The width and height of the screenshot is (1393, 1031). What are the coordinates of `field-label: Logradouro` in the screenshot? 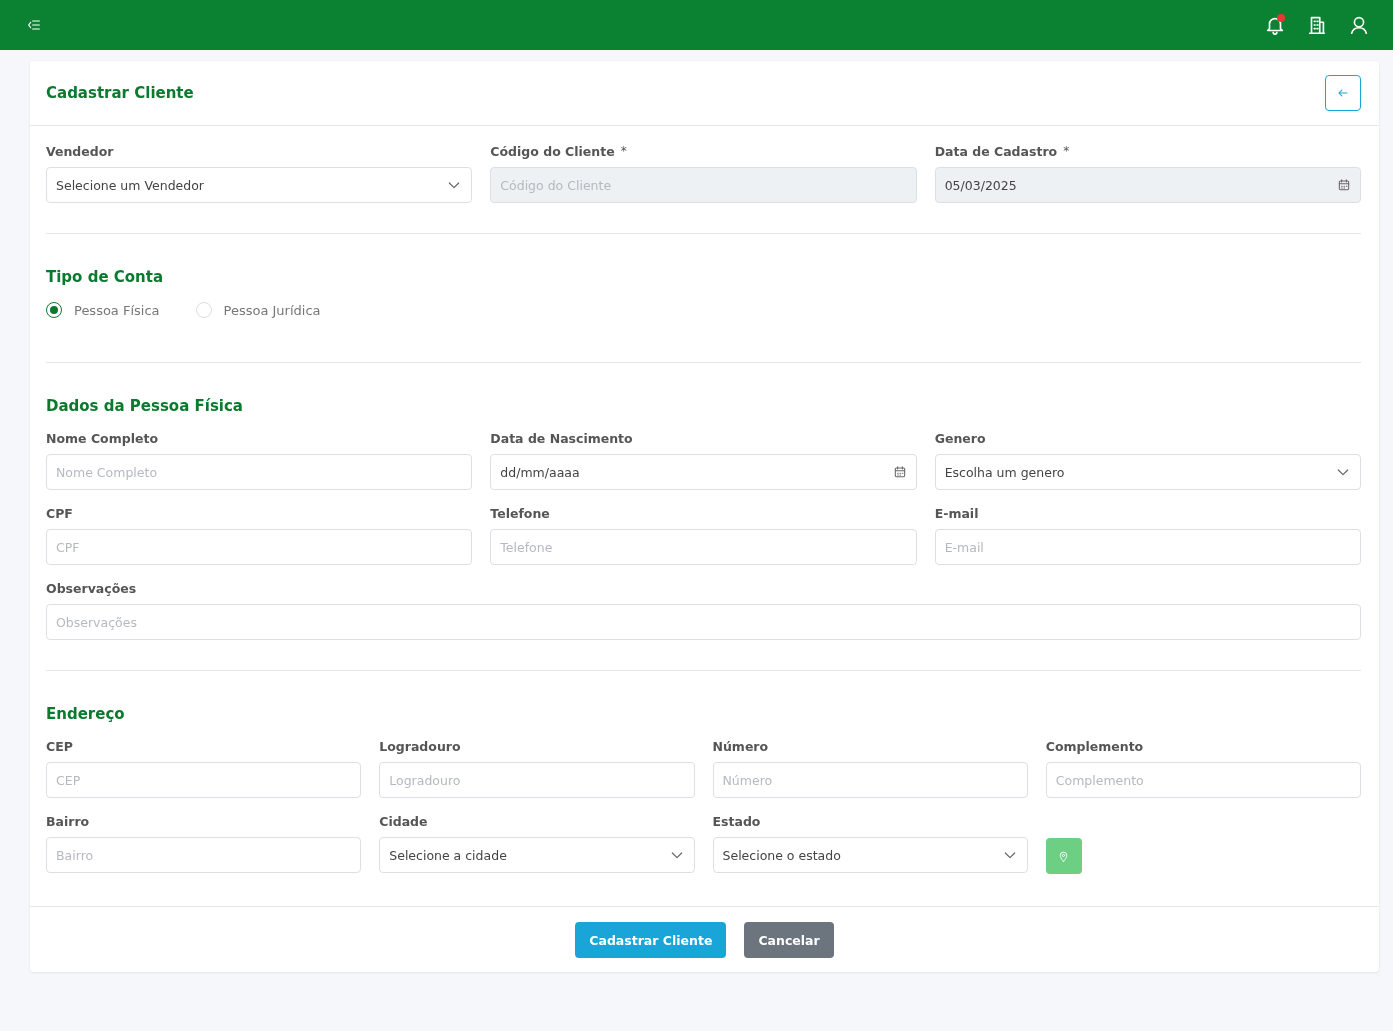 It's located at (420, 746).